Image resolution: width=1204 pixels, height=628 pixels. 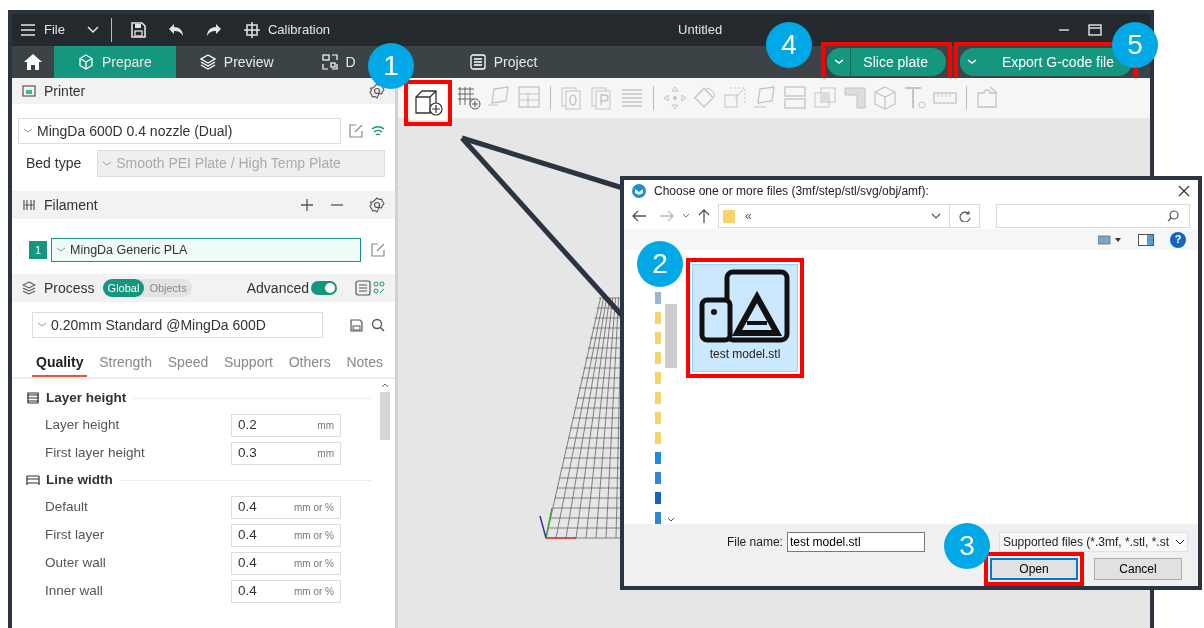 I want to click on file-name-field: test model.stl, so click(x=855, y=542).